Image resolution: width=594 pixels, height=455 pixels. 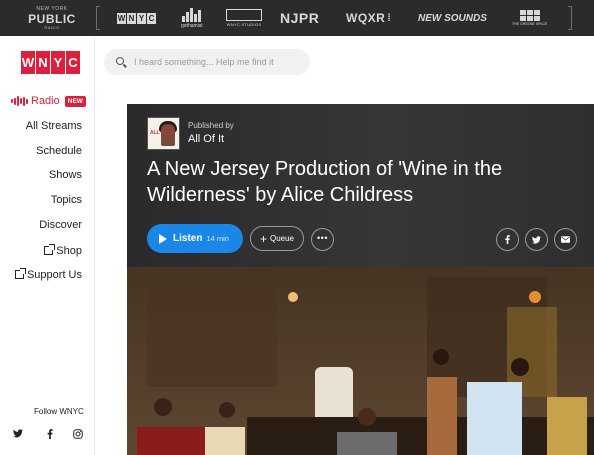 I want to click on email-icon, so click(x=565, y=239).